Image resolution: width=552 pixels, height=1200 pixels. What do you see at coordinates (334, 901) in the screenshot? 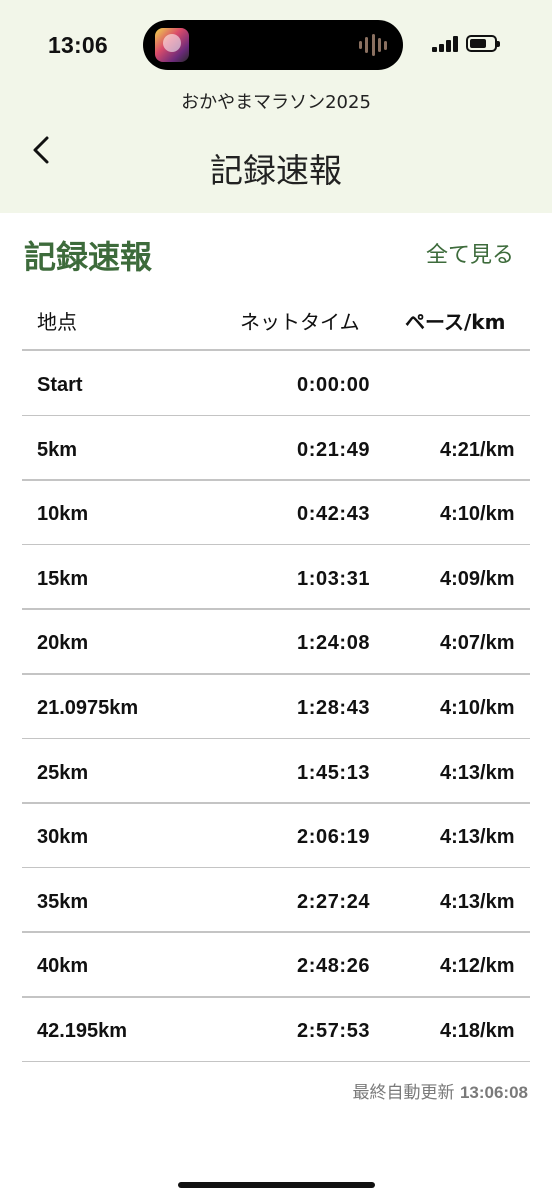
I see `split-net-time: 2:27:24` at bounding box center [334, 901].